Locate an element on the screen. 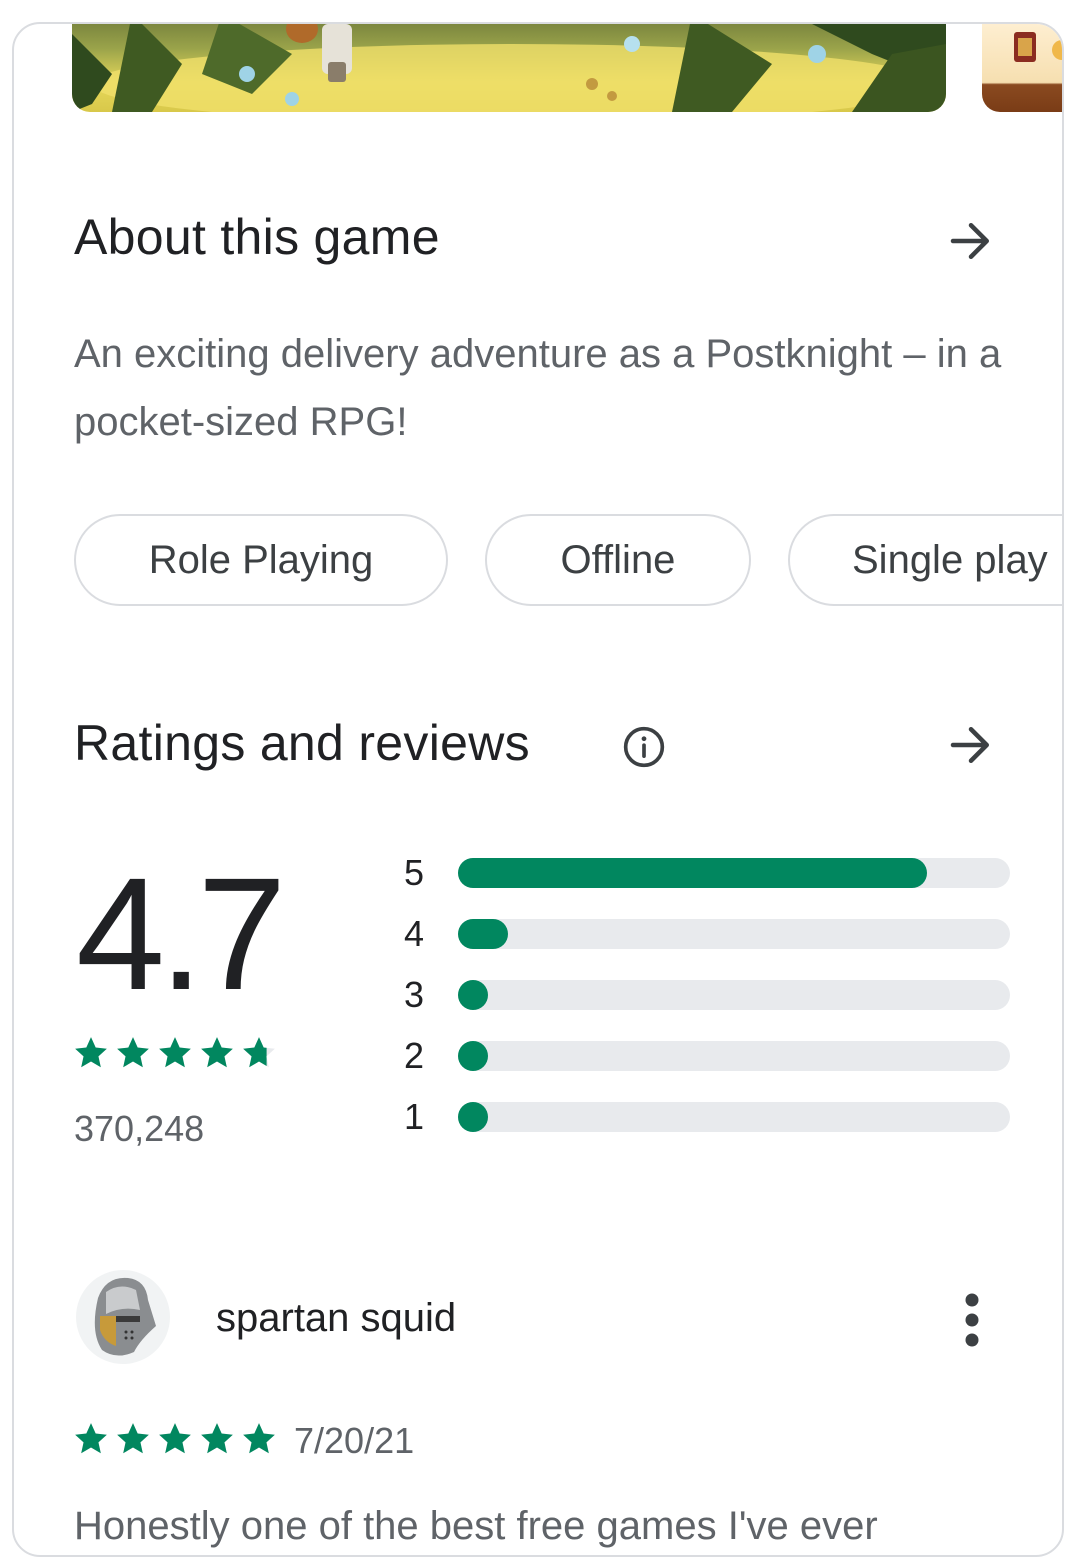 This screenshot has width=1080, height=1563. rating-bar-label: 2 is located at coordinates (414, 1055).